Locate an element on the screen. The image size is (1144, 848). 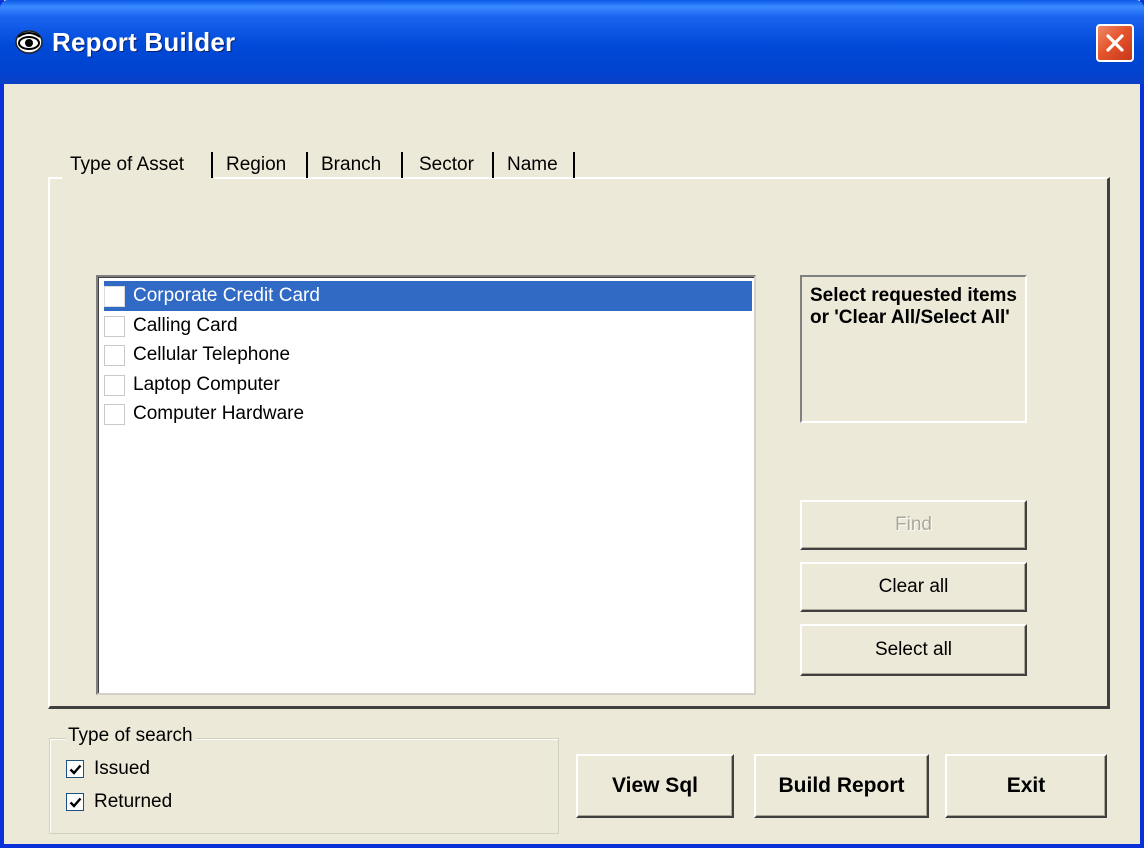
list-item-label: Laptop Computer is located at coordinates (206, 384).